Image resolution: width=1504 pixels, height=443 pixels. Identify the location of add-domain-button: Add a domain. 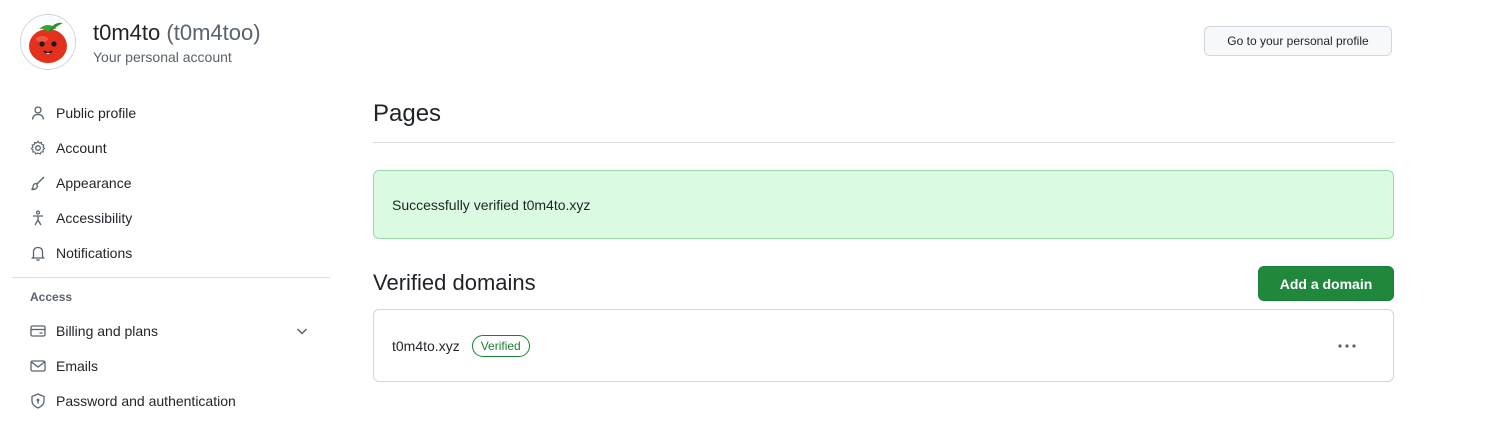
(1326, 283).